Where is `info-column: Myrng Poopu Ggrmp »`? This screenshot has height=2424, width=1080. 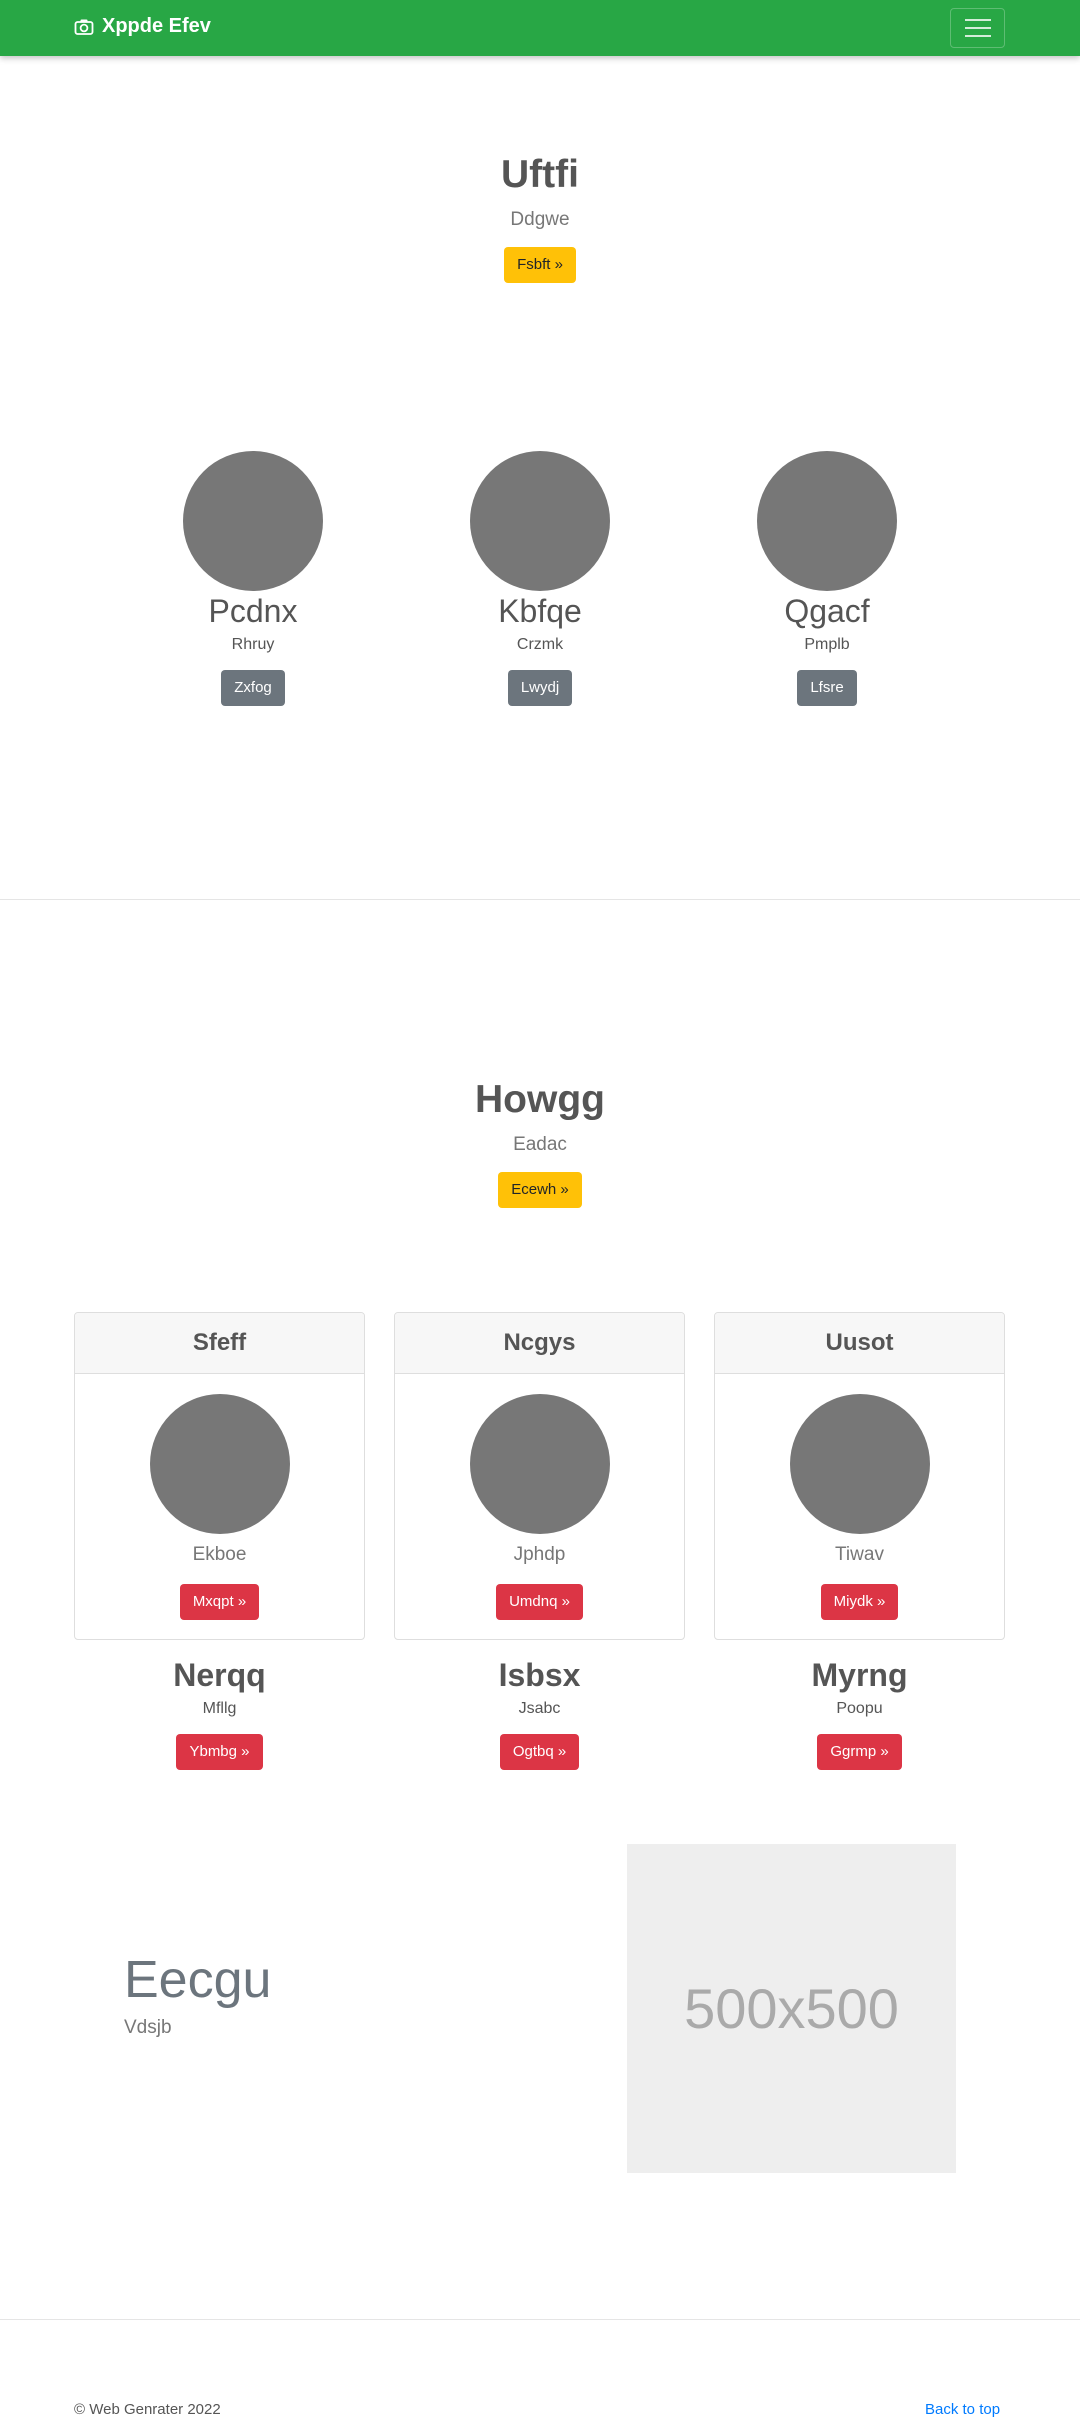
info-column: Myrng Poopu Ggrmp » is located at coordinates (859, 1713).